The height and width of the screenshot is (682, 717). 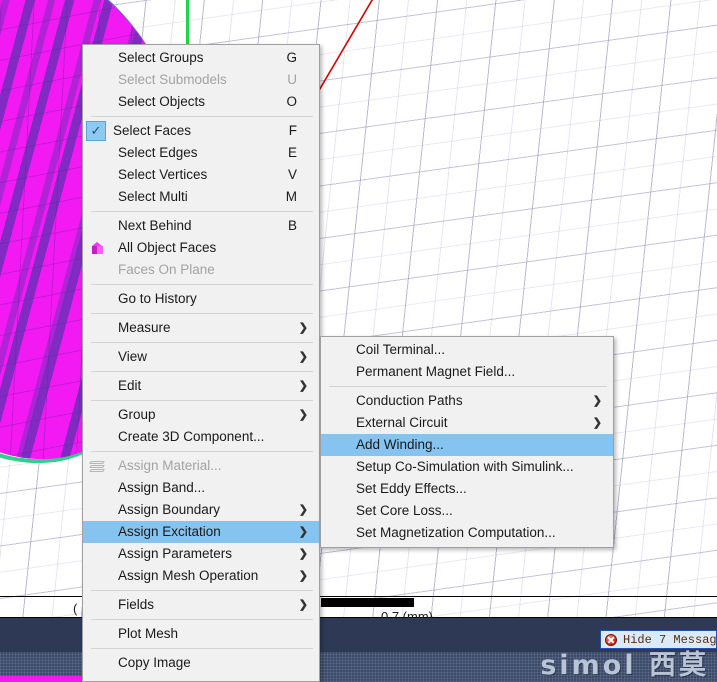 I want to click on menu-item-assign-mesh-operation: Assign Mesh Operation ❯, so click(x=201, y=576).